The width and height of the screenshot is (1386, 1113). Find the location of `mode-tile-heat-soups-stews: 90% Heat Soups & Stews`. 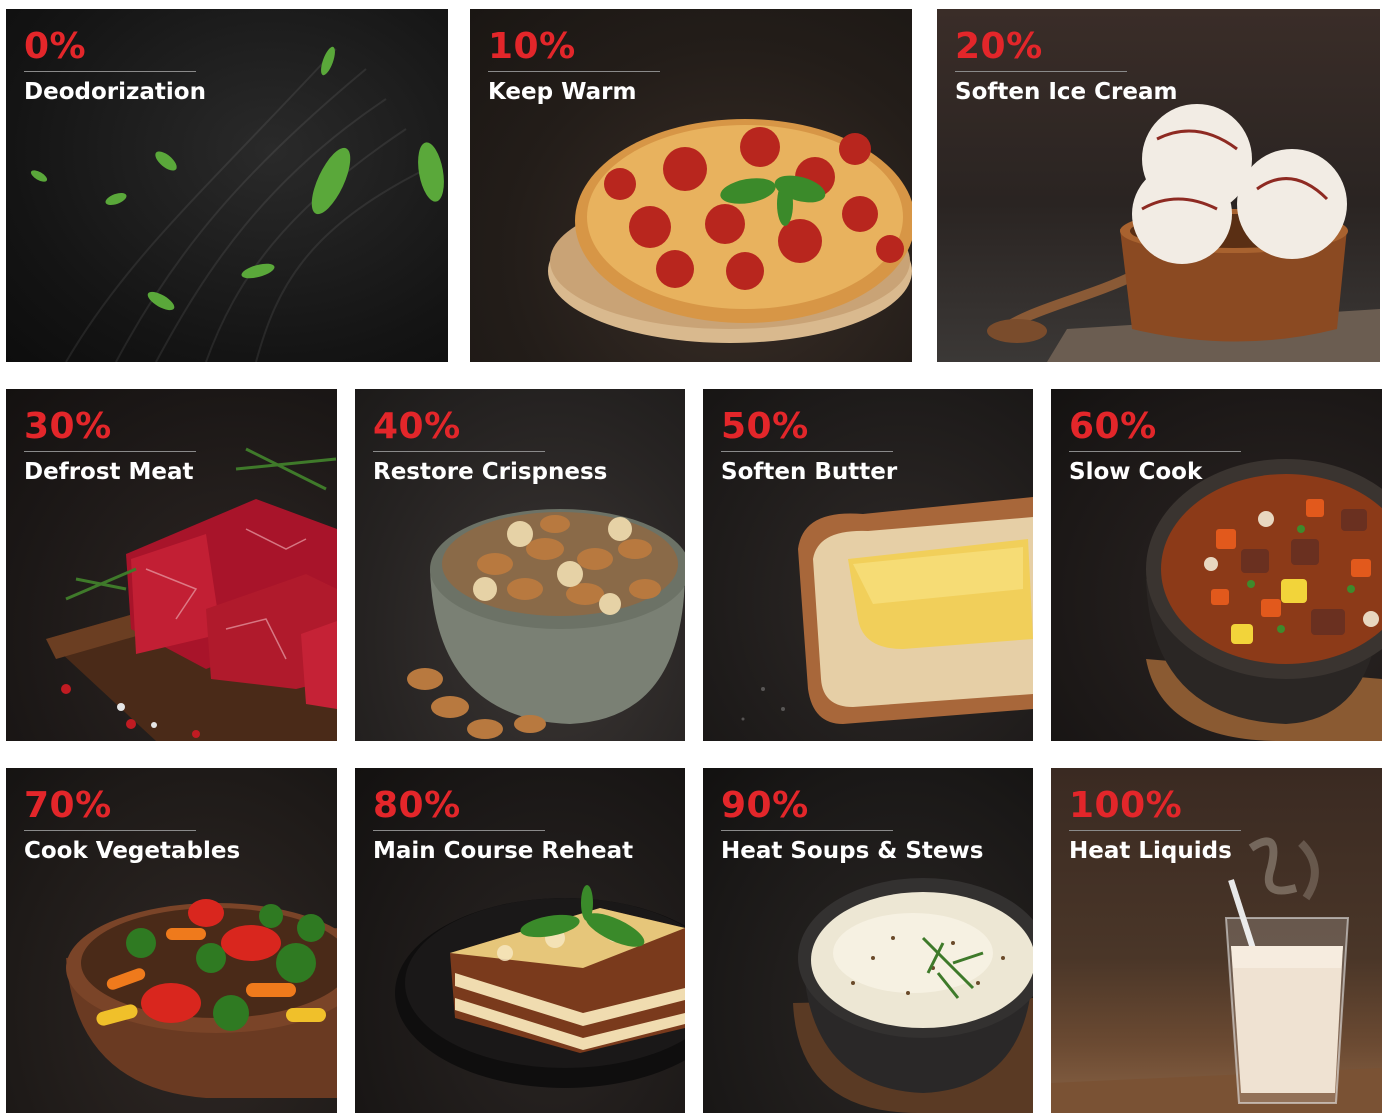

mode-tile-heat-soups-stews: 90% Heat Soups & Stews is located at coordinates (868, 940).